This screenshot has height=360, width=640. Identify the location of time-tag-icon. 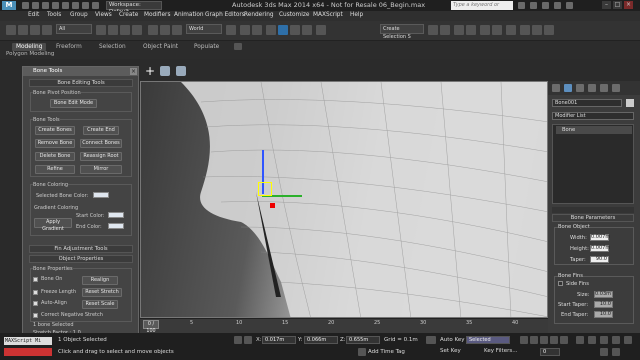
(362, 352).